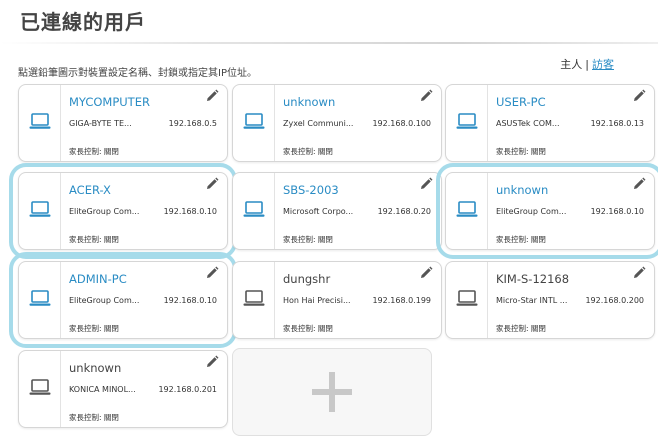 This screenshot has width=658, height=440. What do you see at coordinates (307, 279) in the screenshot?
I see `device-name: dungshr` at bounding box center [307, 279].